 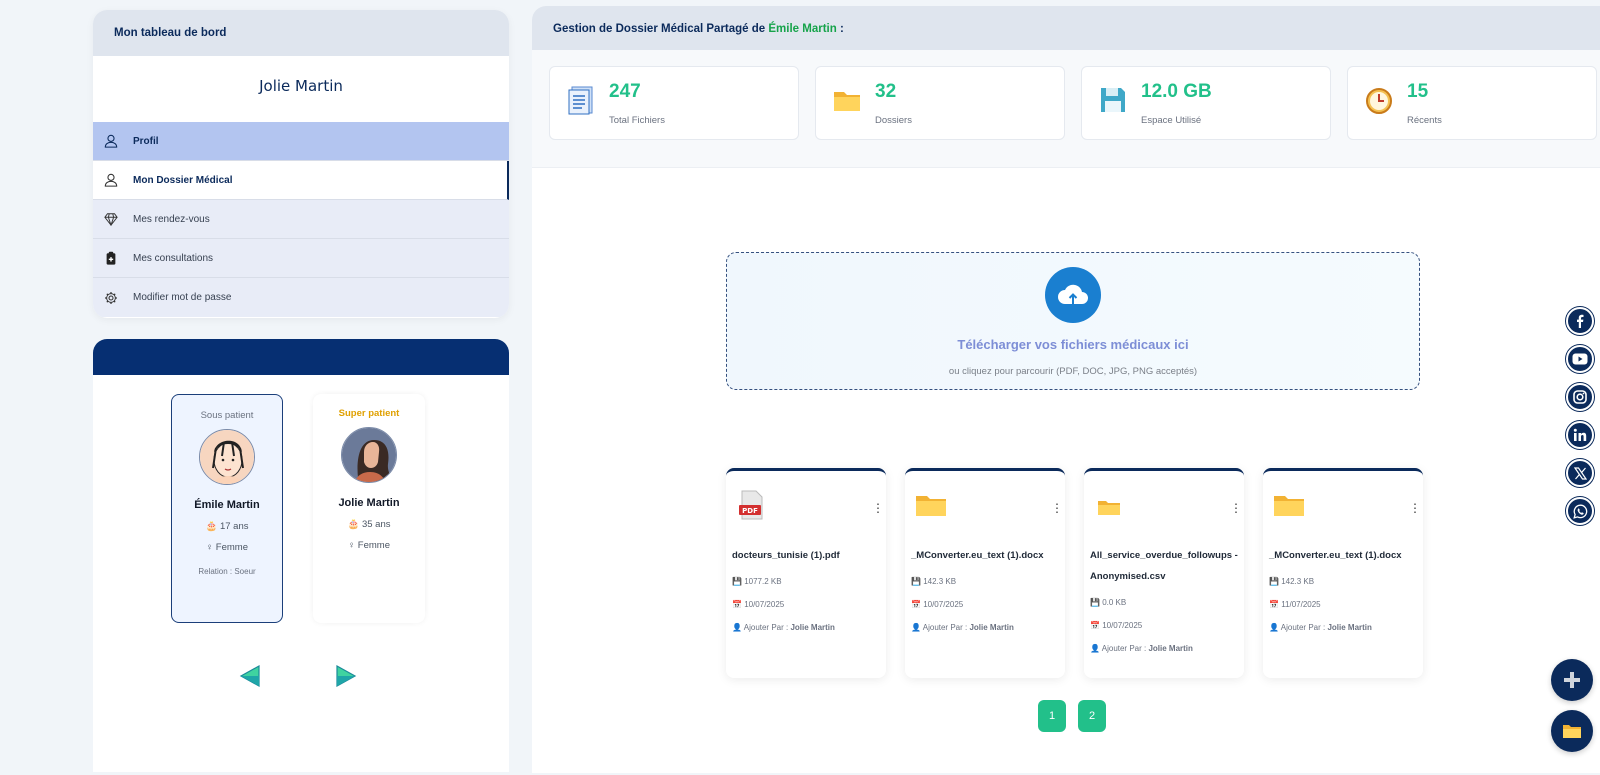 What do you see at coordinates (369, 524) in the screenshot?
I see `patient-age: 🎂 35 ans` at bounding box center [369, 524].